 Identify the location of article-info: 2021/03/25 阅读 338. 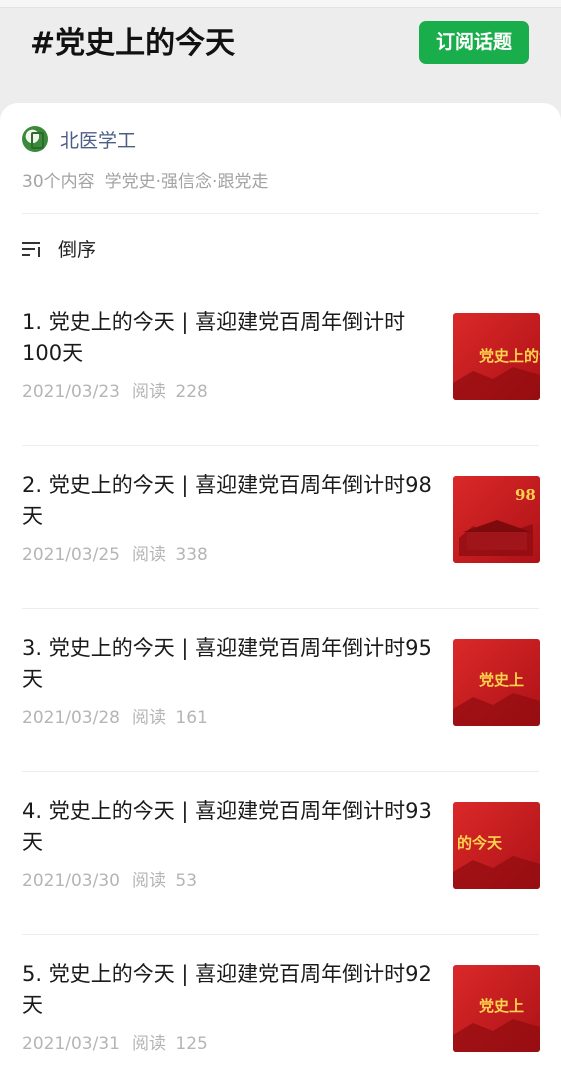
(115, 552).